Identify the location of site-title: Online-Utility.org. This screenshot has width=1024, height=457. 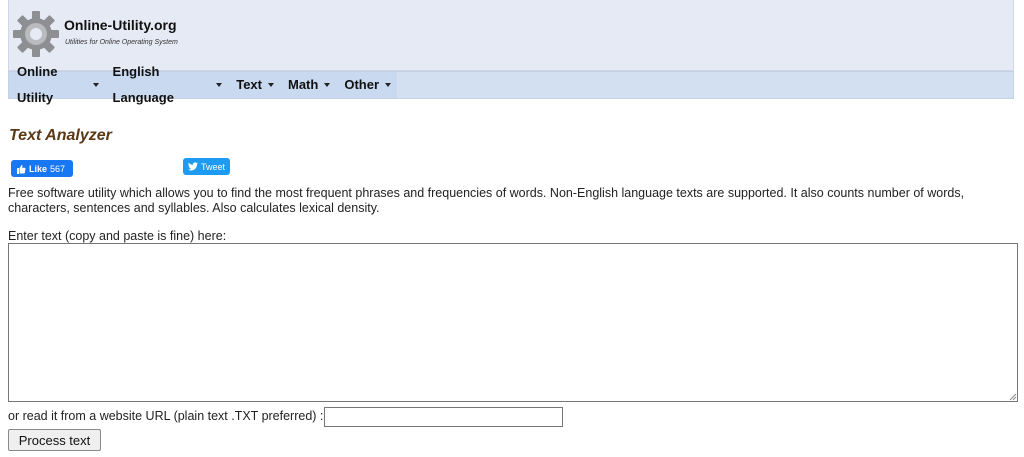
(120, 25).